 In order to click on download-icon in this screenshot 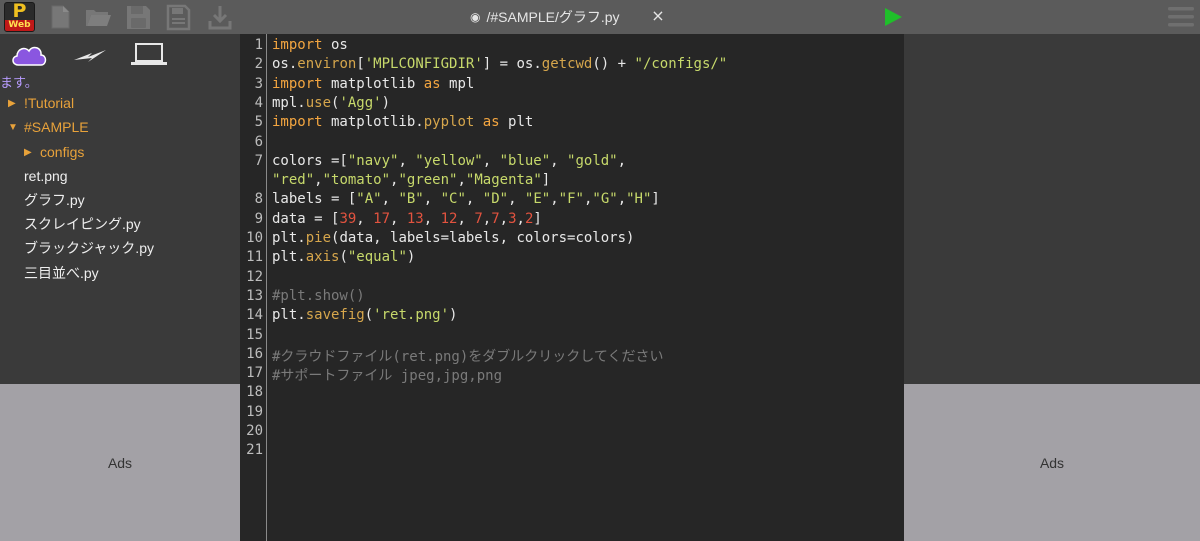, I will do `click(220, 17)`.